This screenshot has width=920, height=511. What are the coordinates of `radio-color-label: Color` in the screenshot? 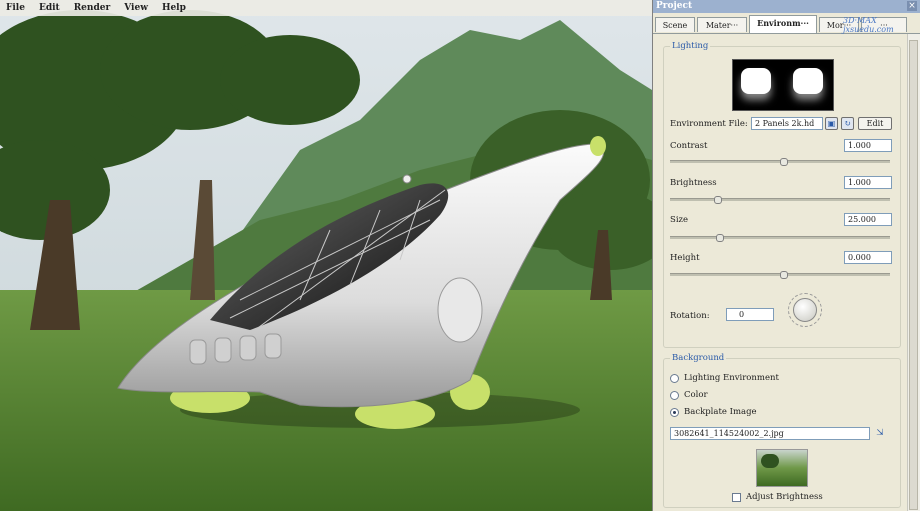 It's located at (696, 395).